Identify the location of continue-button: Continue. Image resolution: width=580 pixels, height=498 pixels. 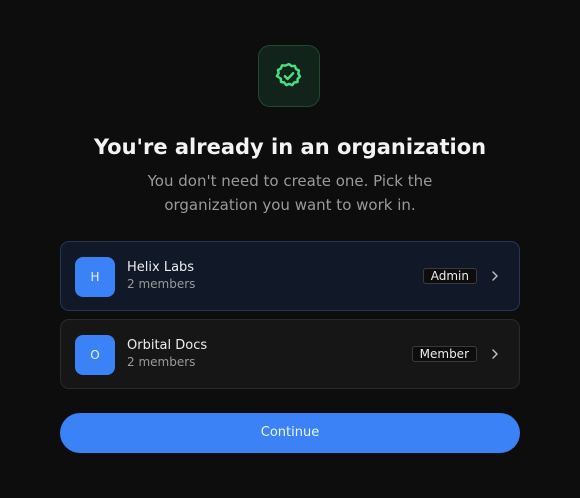
(290, 433).